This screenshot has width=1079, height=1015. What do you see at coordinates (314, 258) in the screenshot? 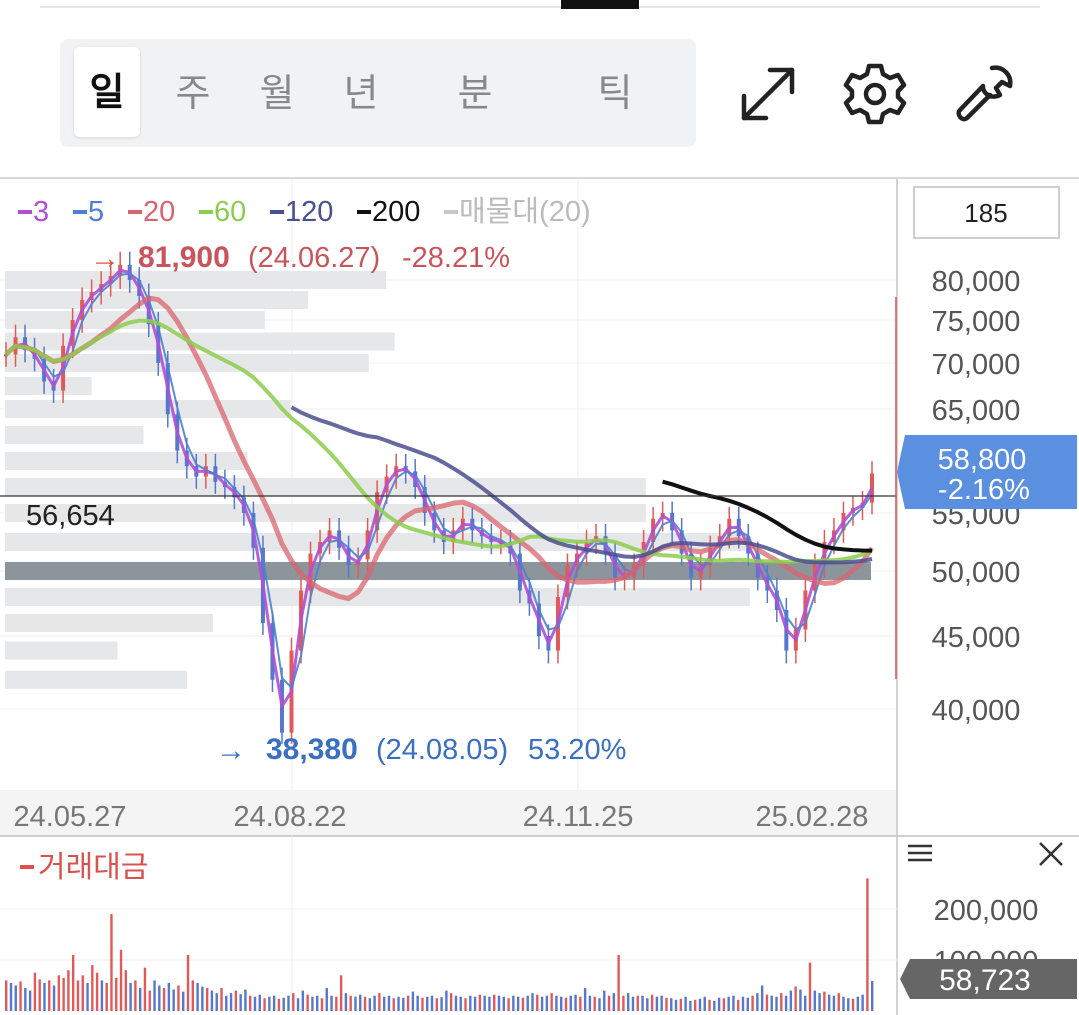
I see `high-date: (24.06.27)` at bounding box center [314, 258].